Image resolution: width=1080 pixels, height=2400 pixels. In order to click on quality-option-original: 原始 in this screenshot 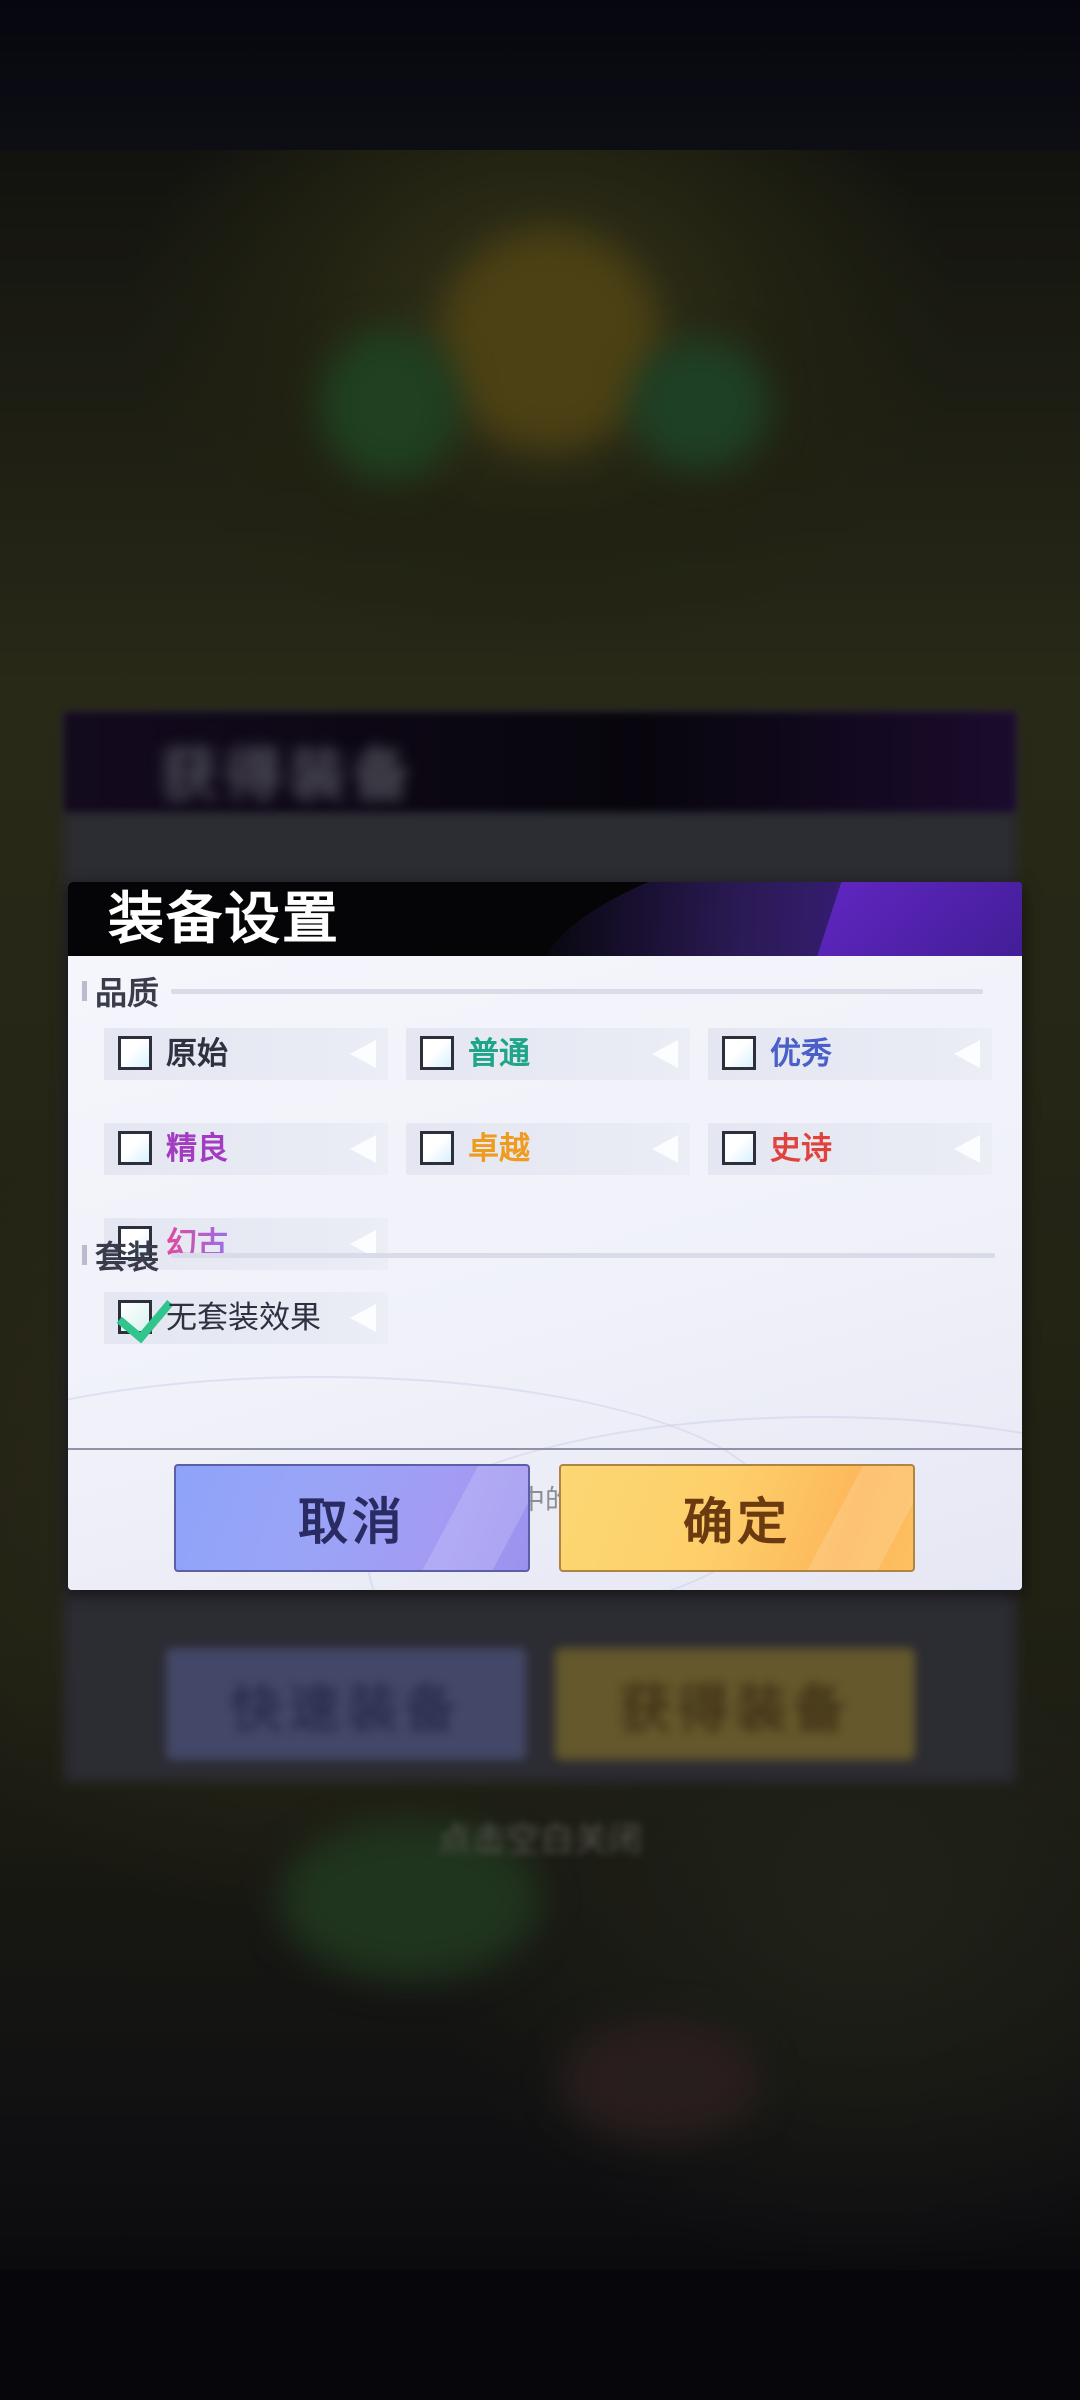, I will do `click(246, 1054)`.